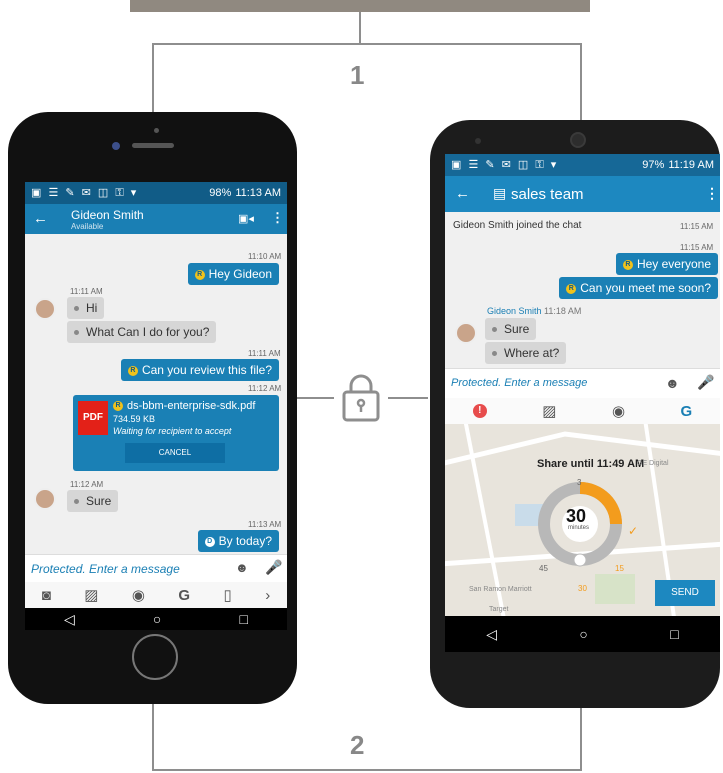 This screenshot has height=773, width=723. Describe the element at coordinates (148, 332) in the screenshot. I see `message-text: What Can I do for you?` at that location.